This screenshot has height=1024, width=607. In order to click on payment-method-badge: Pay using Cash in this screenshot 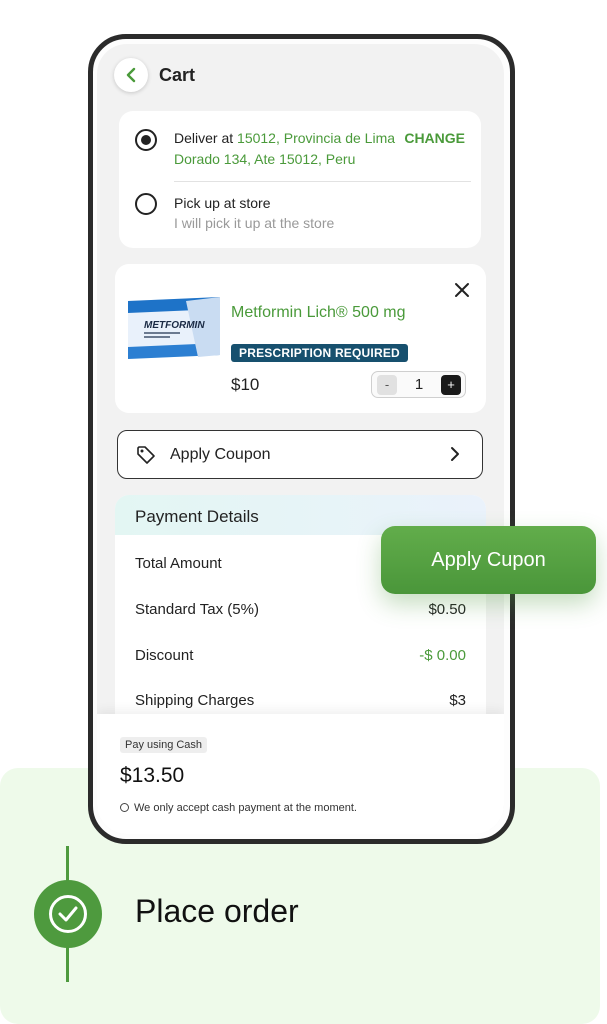, I will do `click(164, 745)`.